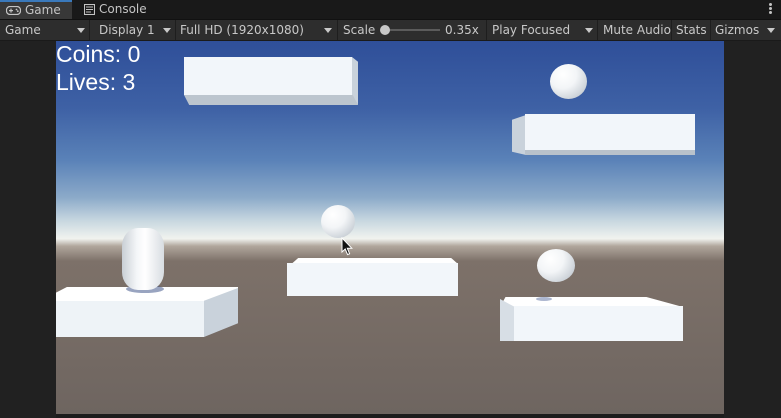  I want to click on mute-audio-toggle: Mute Audio, so click(634, 30).